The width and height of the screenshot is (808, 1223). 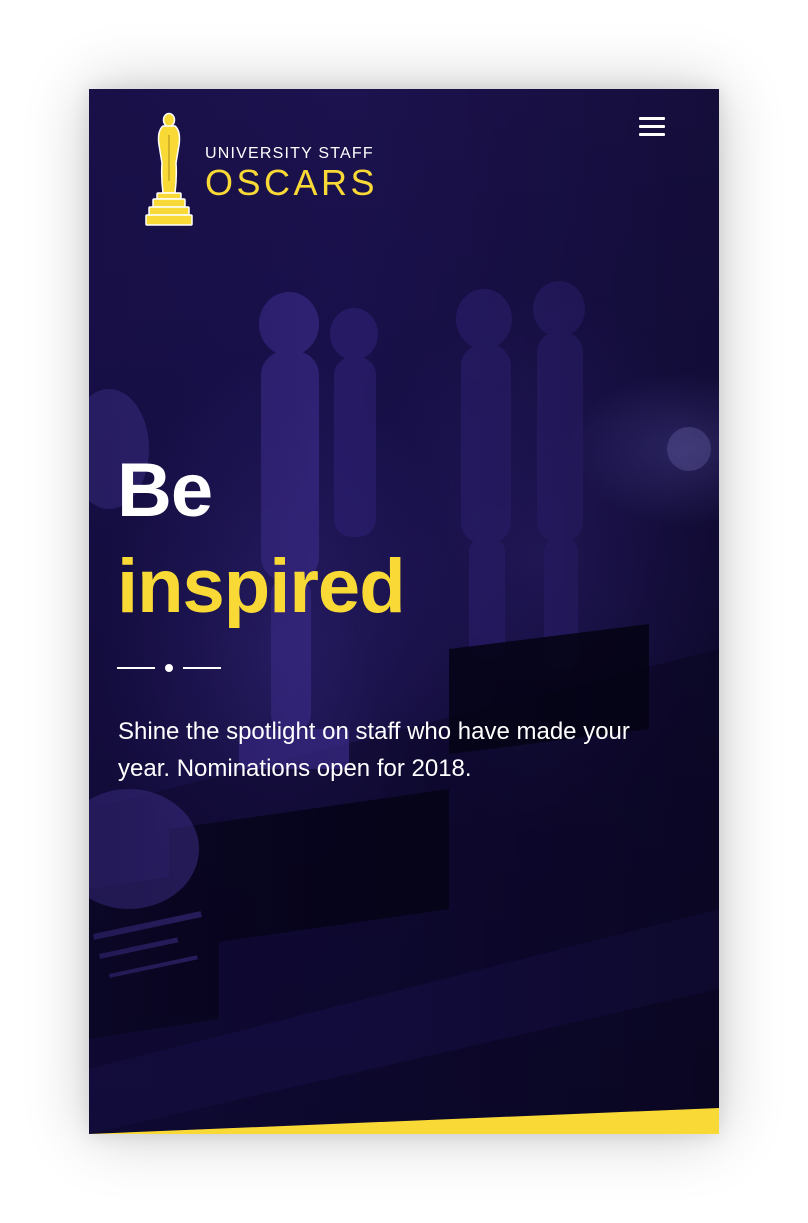 I want to click on hamburger-menu-icon, so click(x=652, y=127).